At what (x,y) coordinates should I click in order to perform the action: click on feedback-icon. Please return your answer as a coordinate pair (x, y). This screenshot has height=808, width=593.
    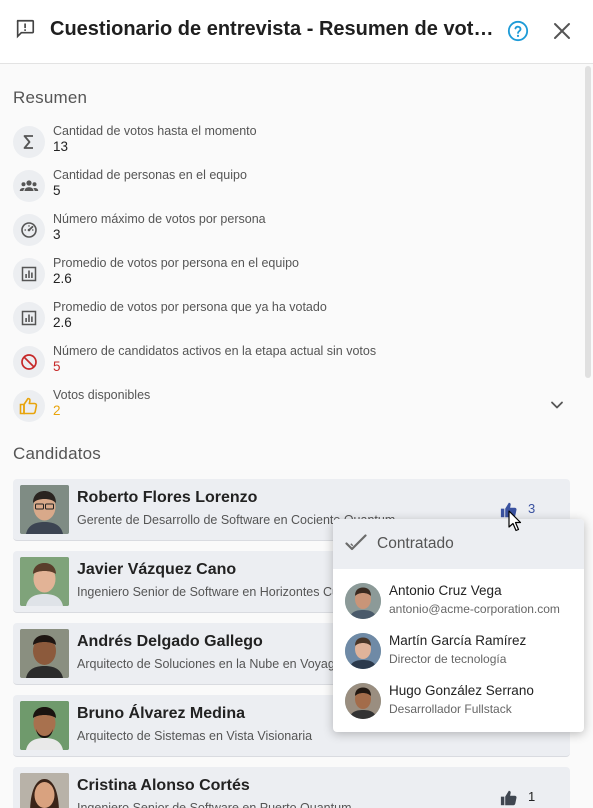
    Looking at the image, I should click on (25, 29).